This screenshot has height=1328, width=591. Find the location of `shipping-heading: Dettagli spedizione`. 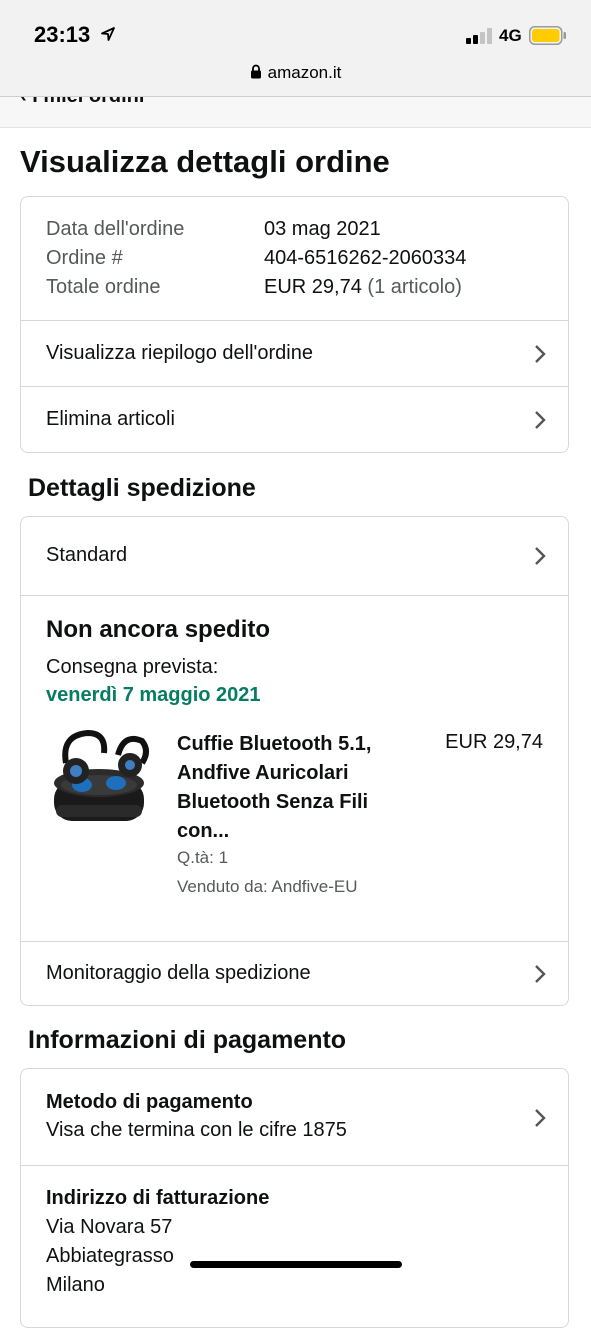

shipping-heading: Dettagli spedizione is located at coordinates (142, 488).